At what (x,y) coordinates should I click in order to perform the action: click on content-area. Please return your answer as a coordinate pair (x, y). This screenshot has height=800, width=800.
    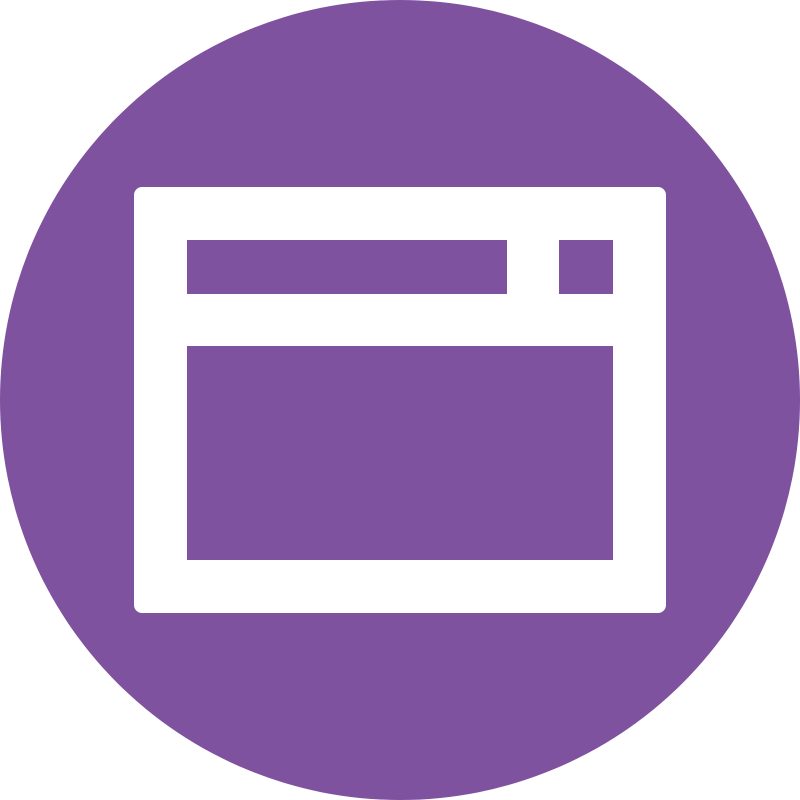
    Looking at the image, I should click on (400, 453).